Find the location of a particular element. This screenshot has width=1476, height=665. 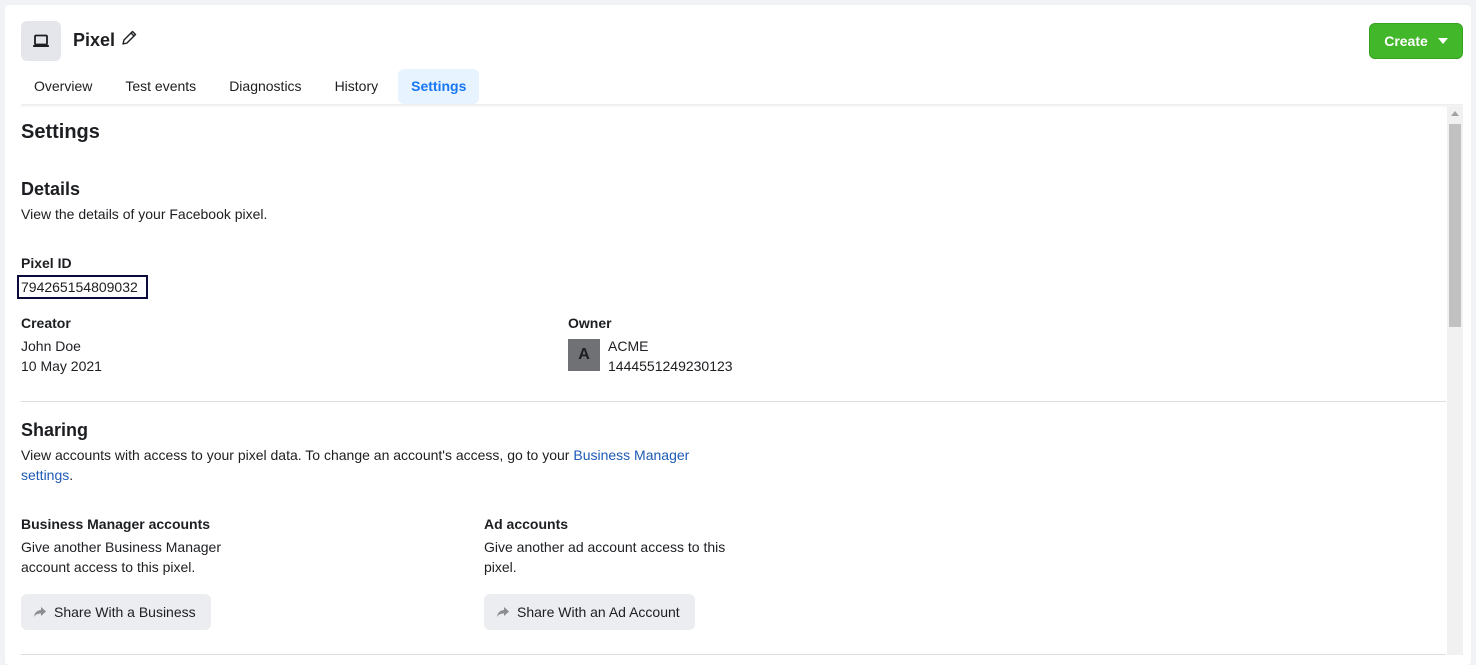

chevron-down-icon is located at coordinates (1442, 41).